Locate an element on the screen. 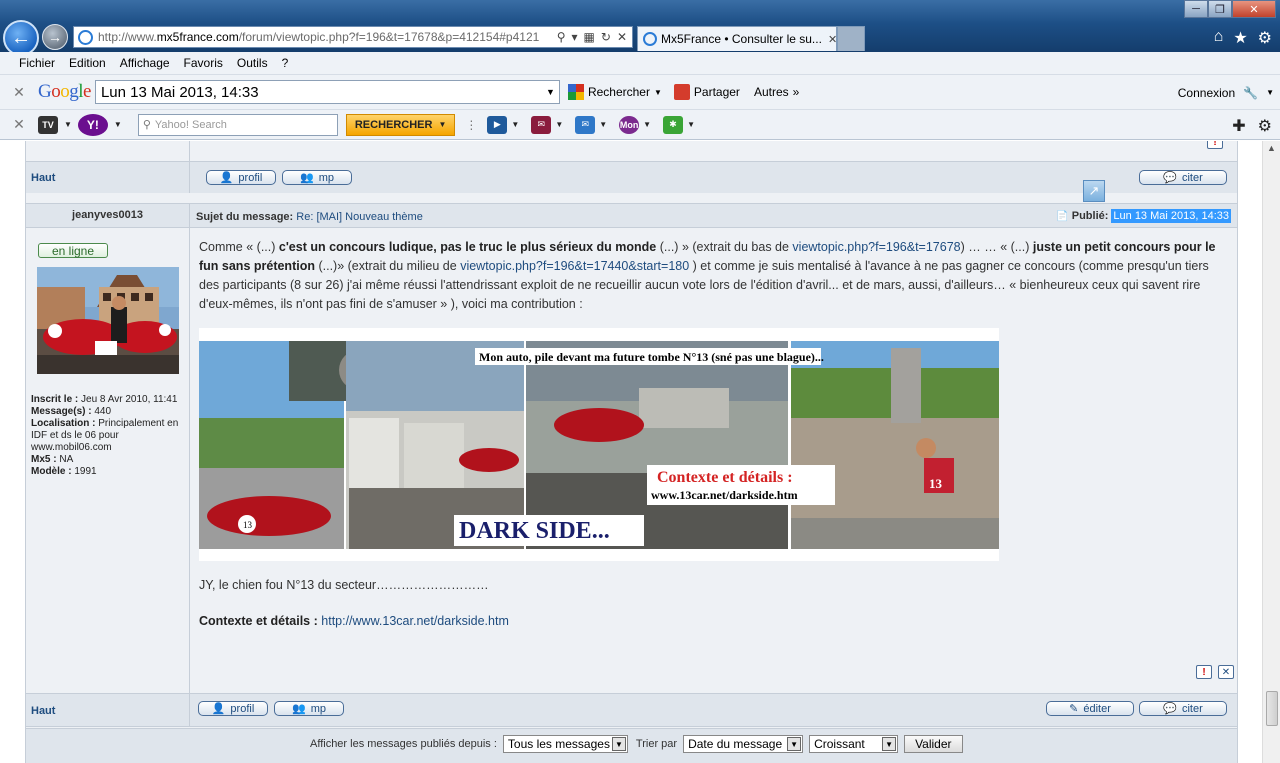 The height and width of the screenshot is (763, 1280). report-icon: ! is located at coordinates (1215, 145).